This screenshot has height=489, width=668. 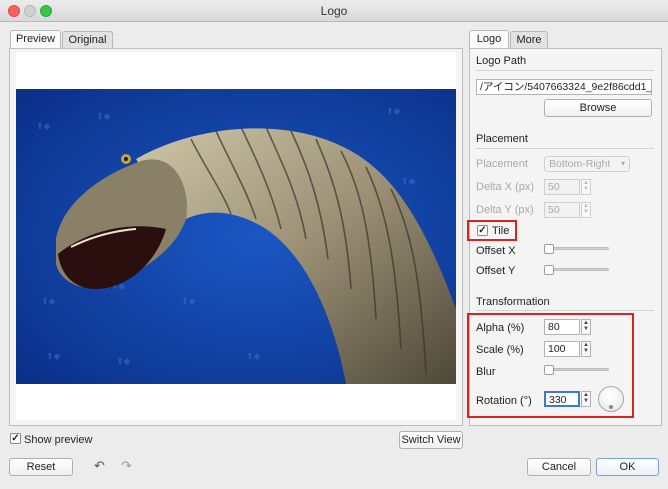 I want to click on rotation-dial-indicator, so click(x=611, y=407).